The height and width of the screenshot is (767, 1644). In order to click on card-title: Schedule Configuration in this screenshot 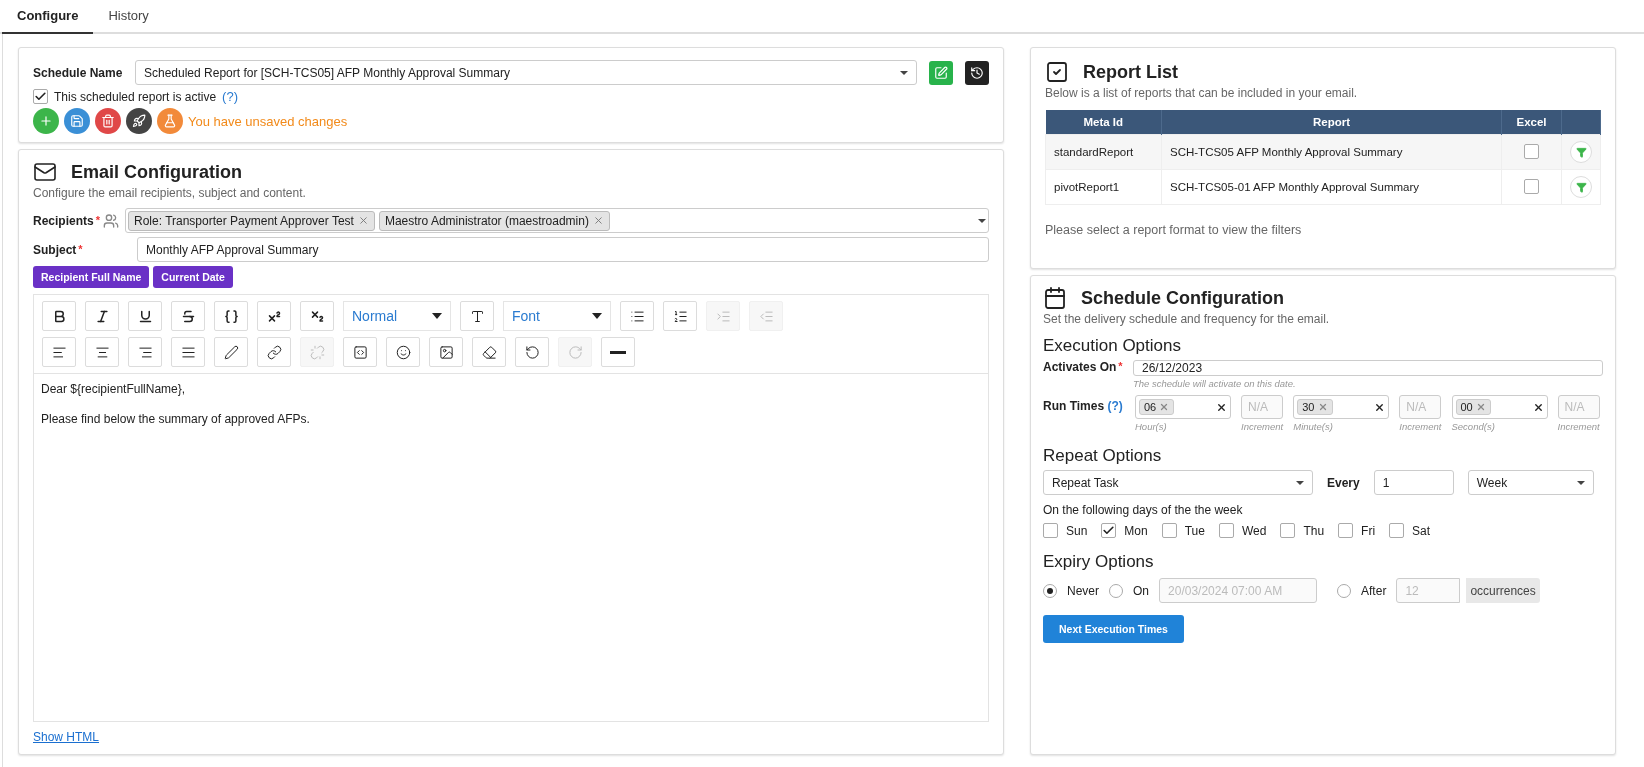, I will do `click(1182, 298)`.